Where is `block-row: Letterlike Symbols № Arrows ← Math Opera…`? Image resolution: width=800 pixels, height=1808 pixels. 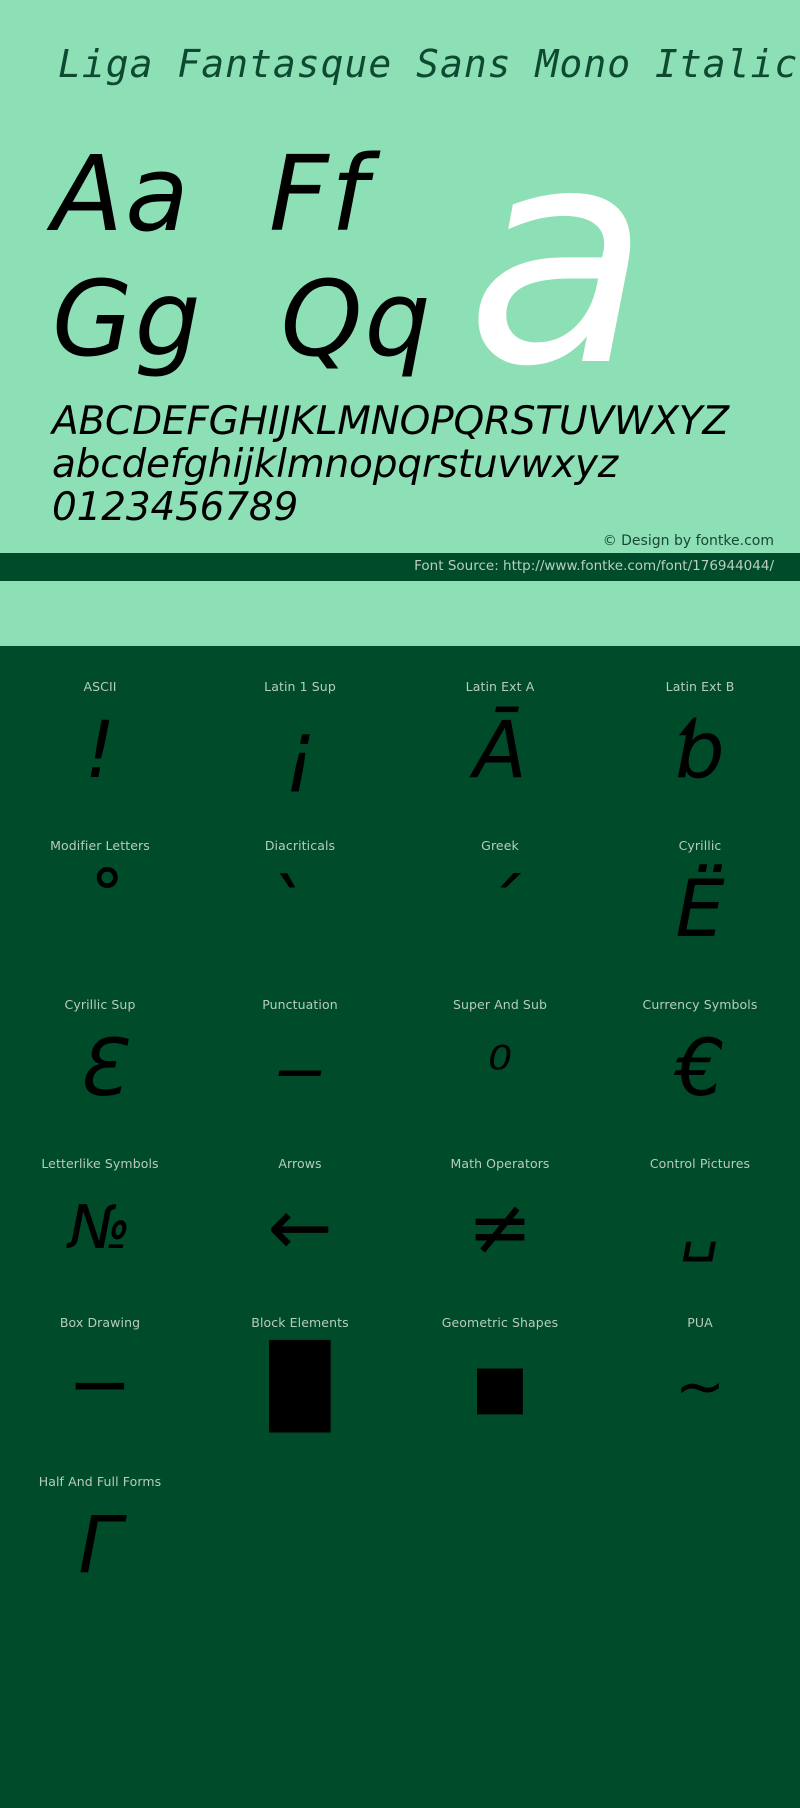 block-row: Letterlike Symbols № Arrows ← Math Opera… is located at coordinates (400, 1210).